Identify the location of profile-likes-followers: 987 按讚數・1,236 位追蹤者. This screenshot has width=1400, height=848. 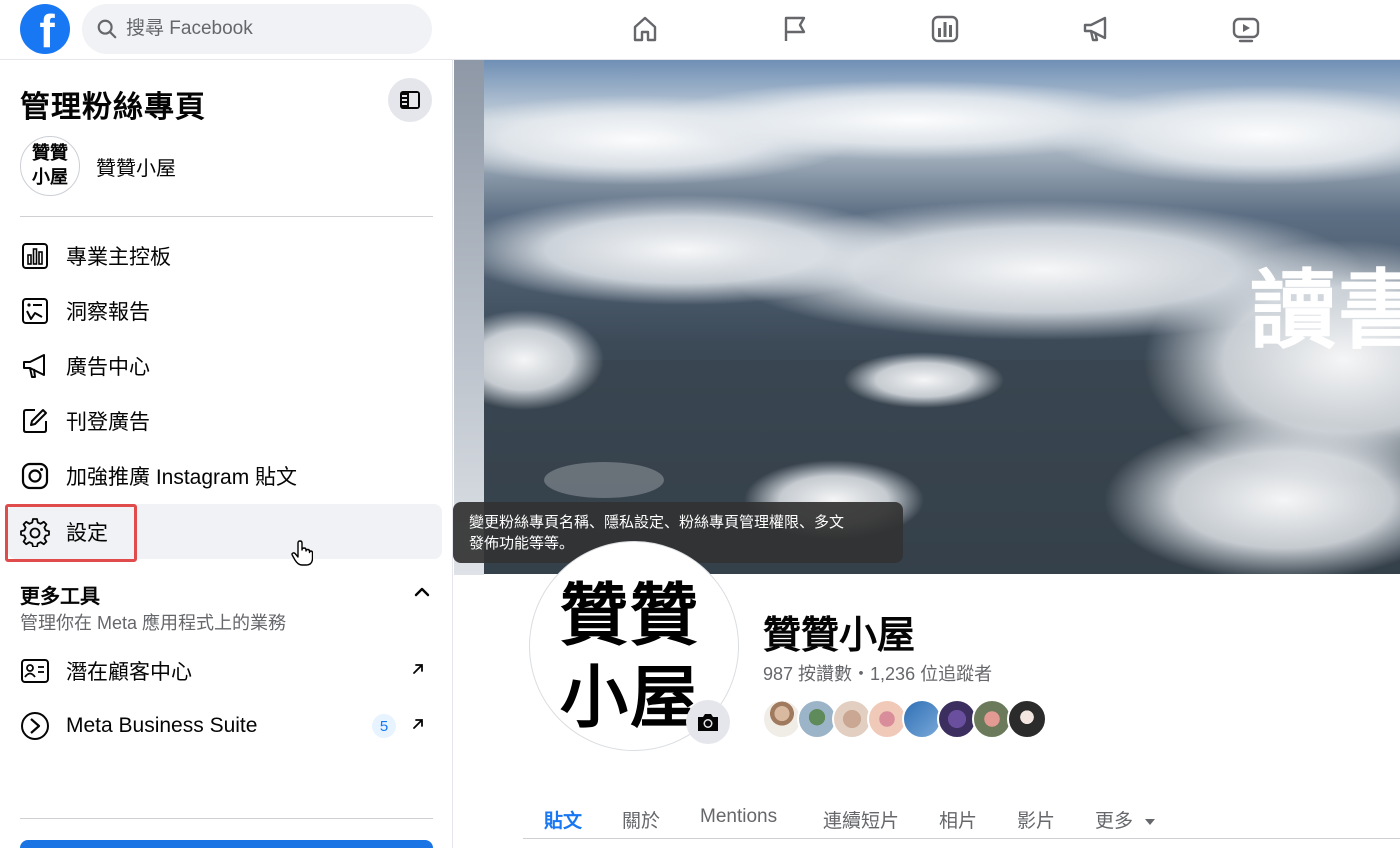
(877, 673).